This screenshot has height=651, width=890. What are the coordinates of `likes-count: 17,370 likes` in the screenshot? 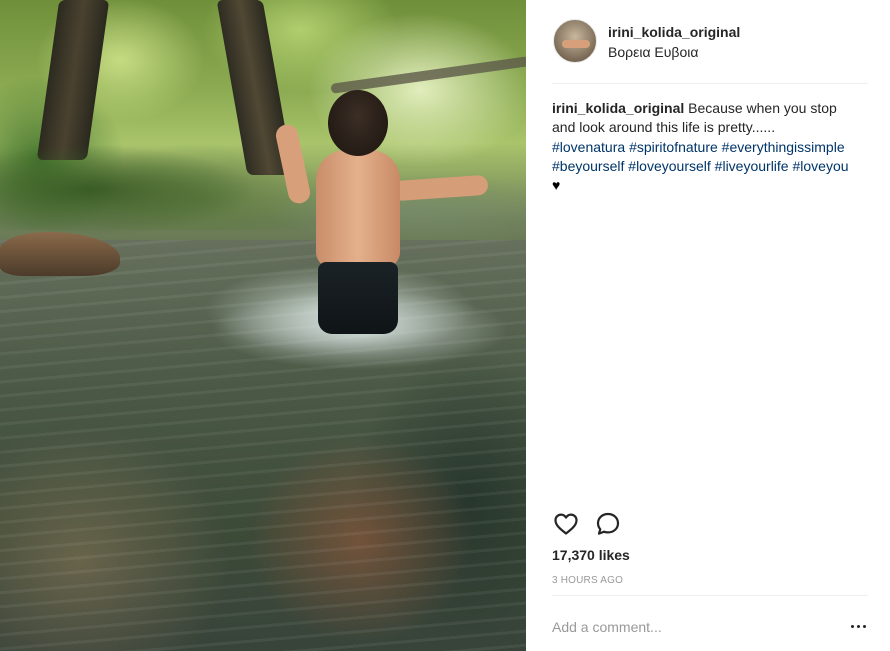 It's located at (591, 555).